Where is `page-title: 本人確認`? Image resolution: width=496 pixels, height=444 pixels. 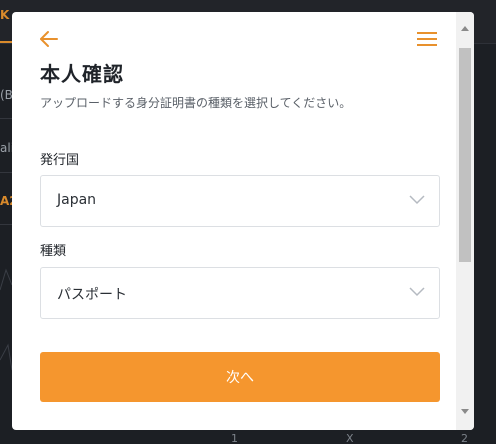 page-title: 本人確認 is located at coordinates (82, 74).